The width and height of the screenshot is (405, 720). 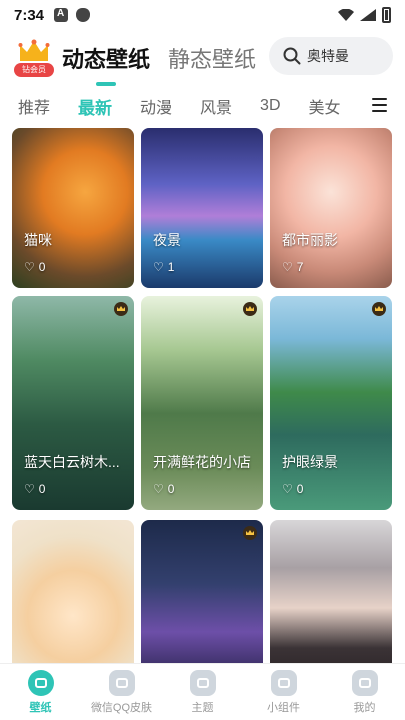 What do you see at coordinates (364, 683) in the screenshot?
I see `profile-icon` at bounding box center [364, 683].